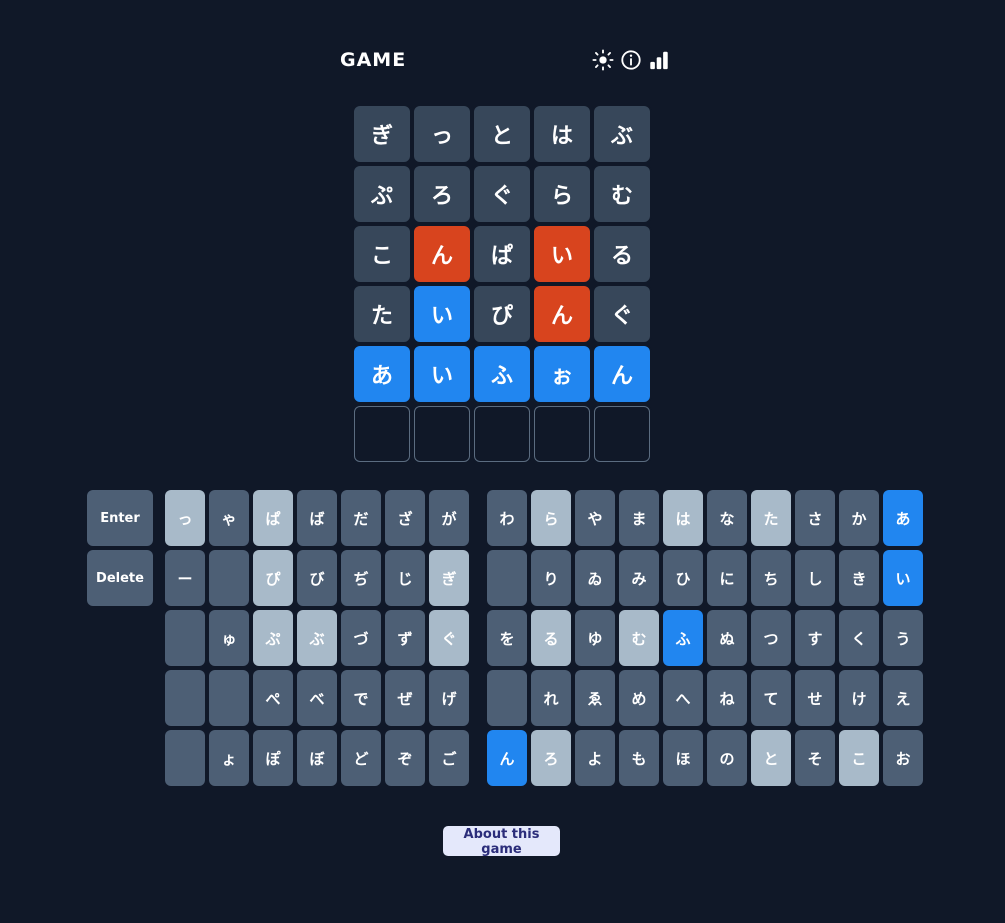 This screenshot has width=1005, height=923. Describe the element at coordinates (551, 578) in the screenshot. I see `key-り: り` at that location.